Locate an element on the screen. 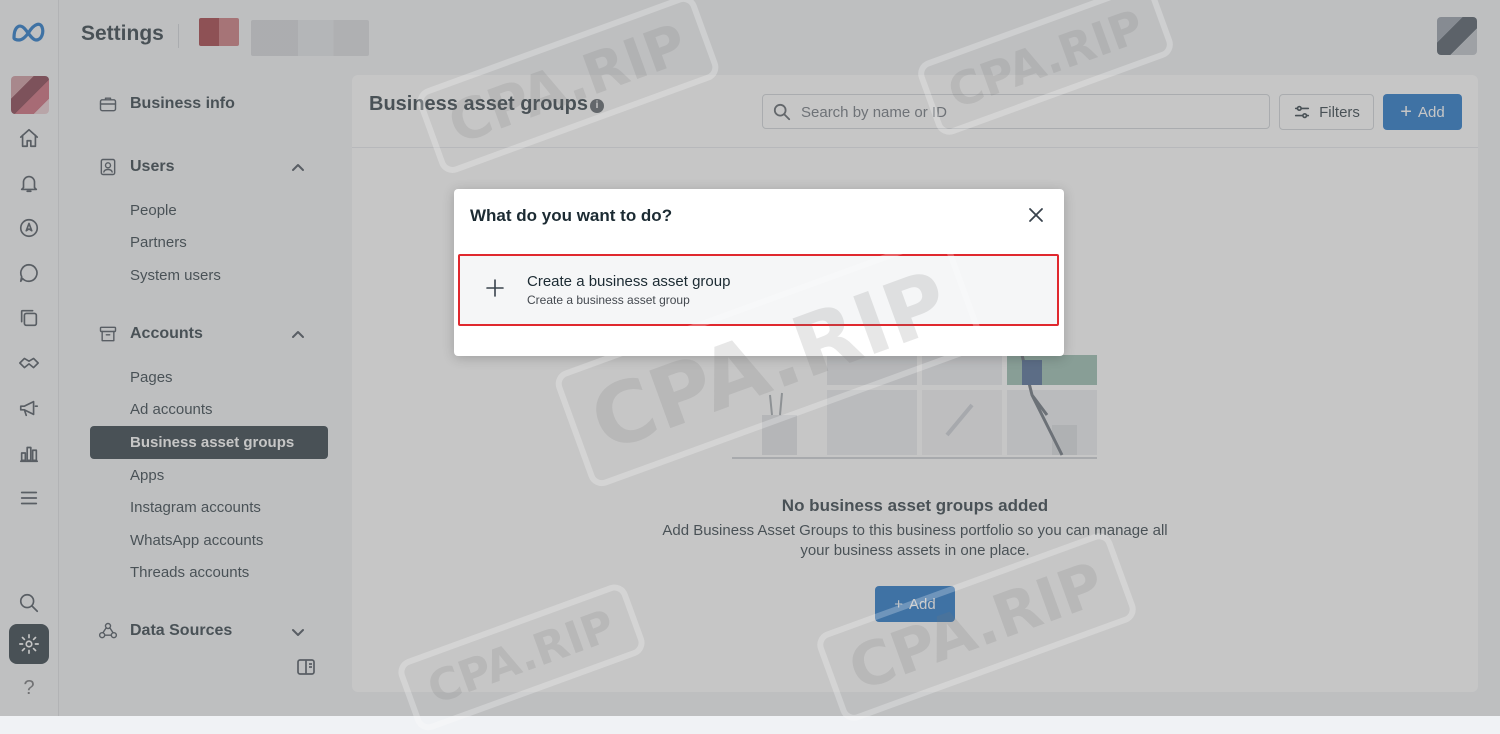 The width and height of the screenshot is (1500, 734). close-icon is located at coordinates (1036, 215).